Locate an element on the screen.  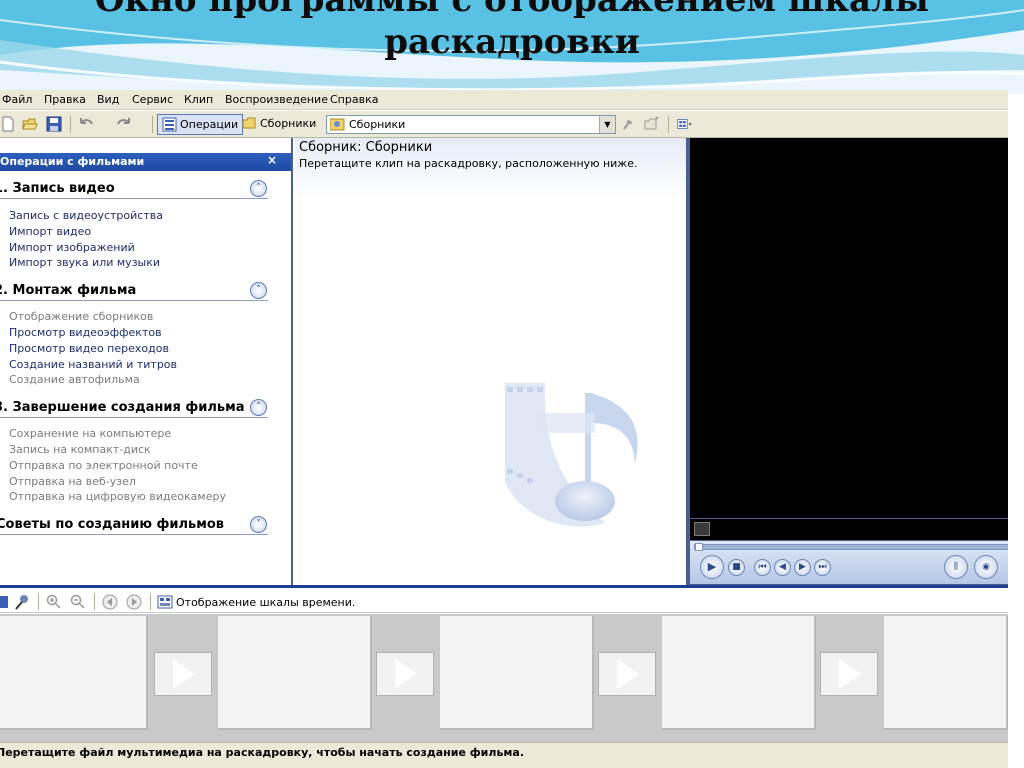
open-icon is located at coordinates (30, 124).